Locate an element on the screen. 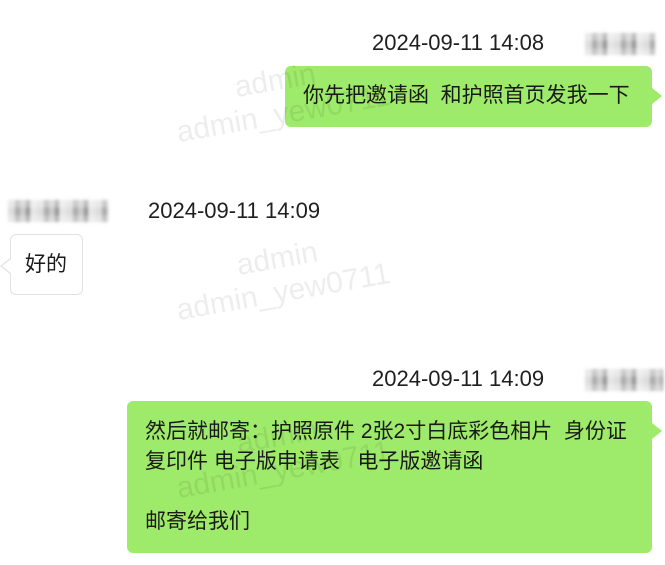 The width and height of the screenshot is (665, 565). incoming-message-bubble: 好的 is located at coordinates (41, 264).